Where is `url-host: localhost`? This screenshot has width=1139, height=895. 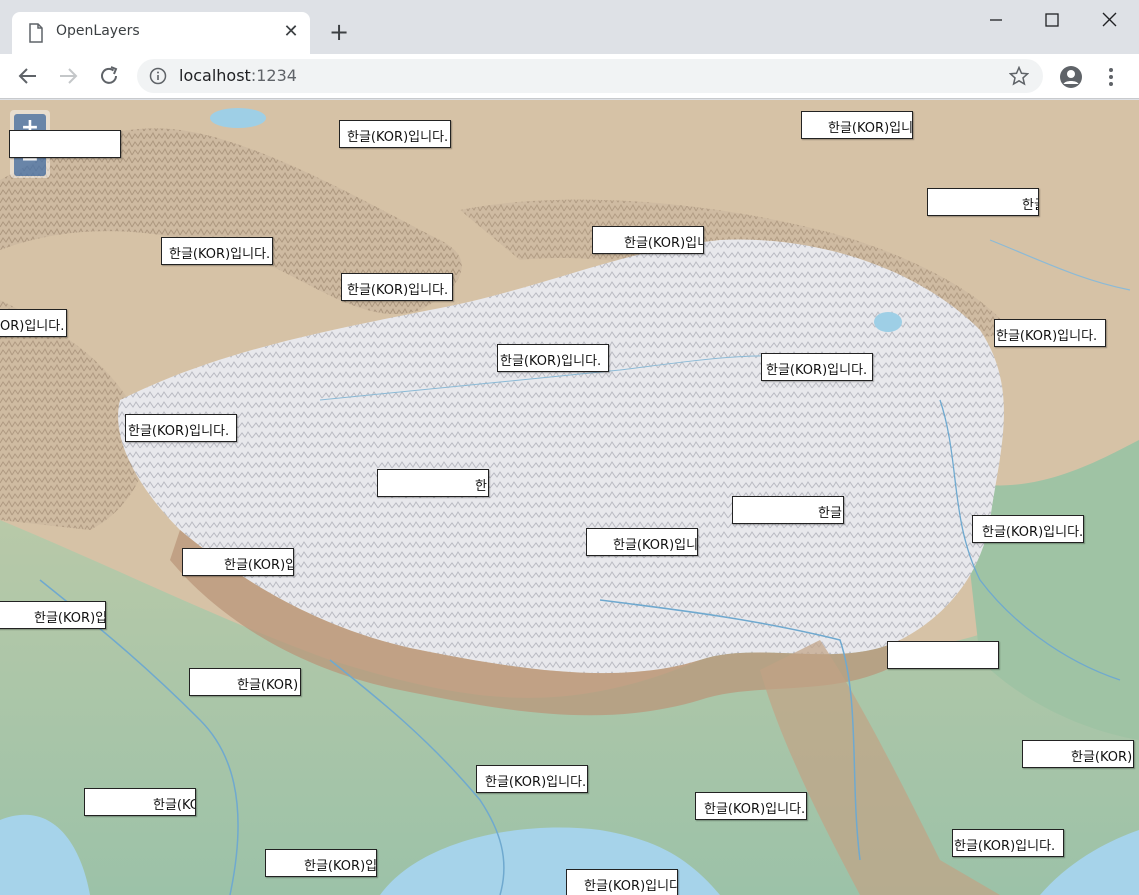 url-host: localhost is located at coordinates (215, 75).